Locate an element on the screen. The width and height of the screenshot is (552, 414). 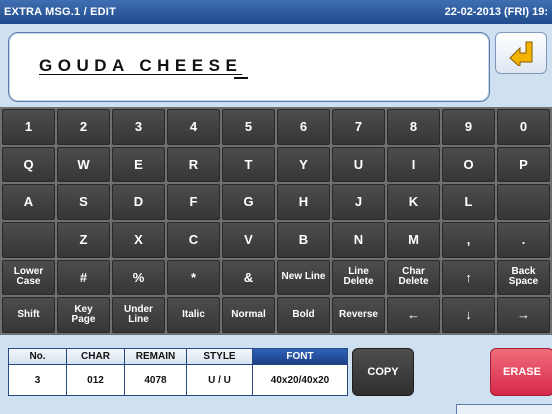
message-edit-field: GOUDA CHEESE is located at coordinates (249, 67).